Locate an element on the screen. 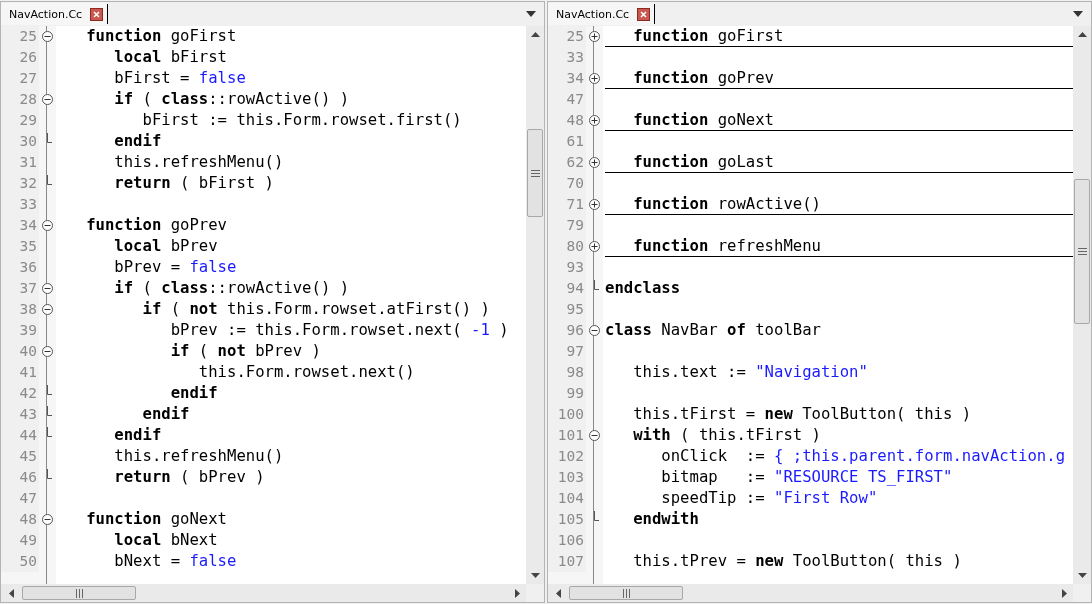 The height and width of the screenshot is (604, 1092). code-line: bPrev = false is located at coordinates (175, 267).